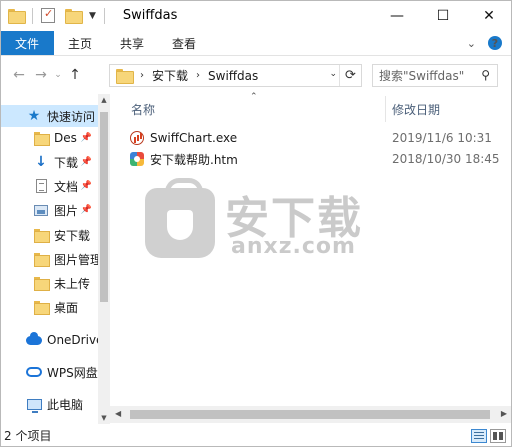 The height and width of the screenshot is (447, 512). What do you see at coordinates (137, 138) in the screenshot?
I see `exe-icon` at bounding box center [137, 138].